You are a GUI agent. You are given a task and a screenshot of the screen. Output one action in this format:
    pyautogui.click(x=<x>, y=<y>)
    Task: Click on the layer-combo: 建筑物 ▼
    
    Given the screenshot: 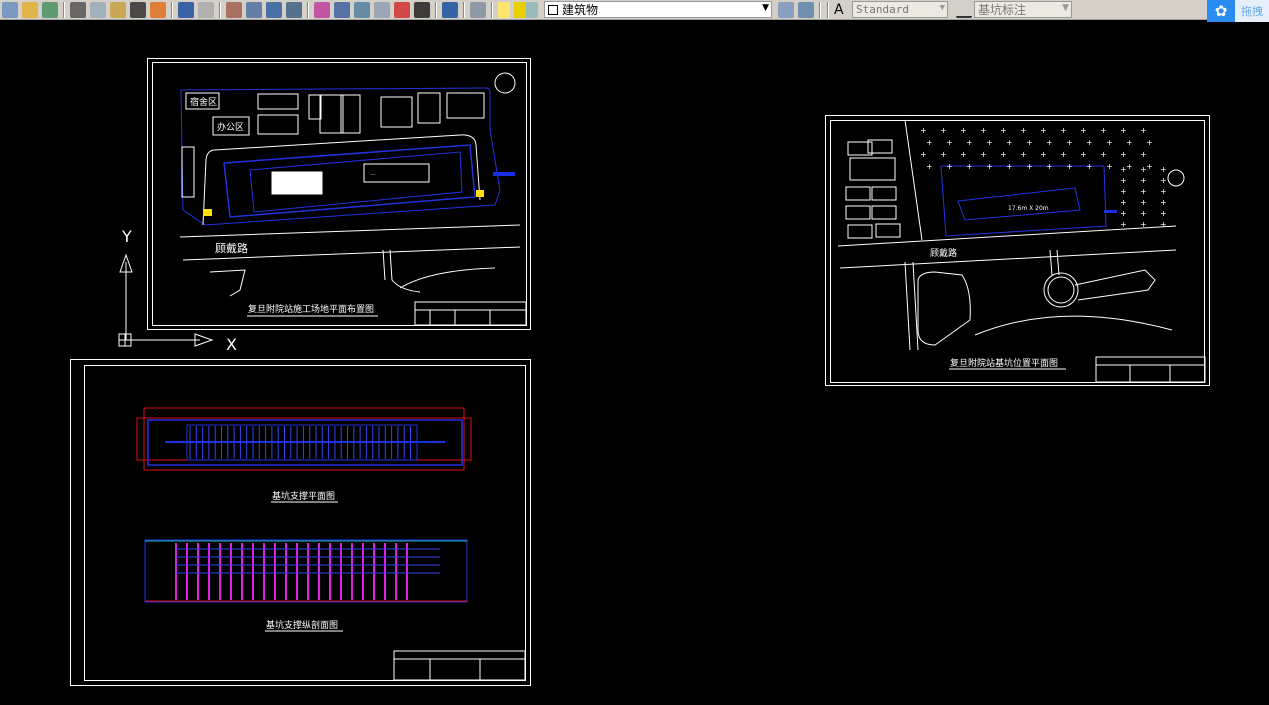 What is the action you would take?
    pyautogui.click(x=658, y=9)
    